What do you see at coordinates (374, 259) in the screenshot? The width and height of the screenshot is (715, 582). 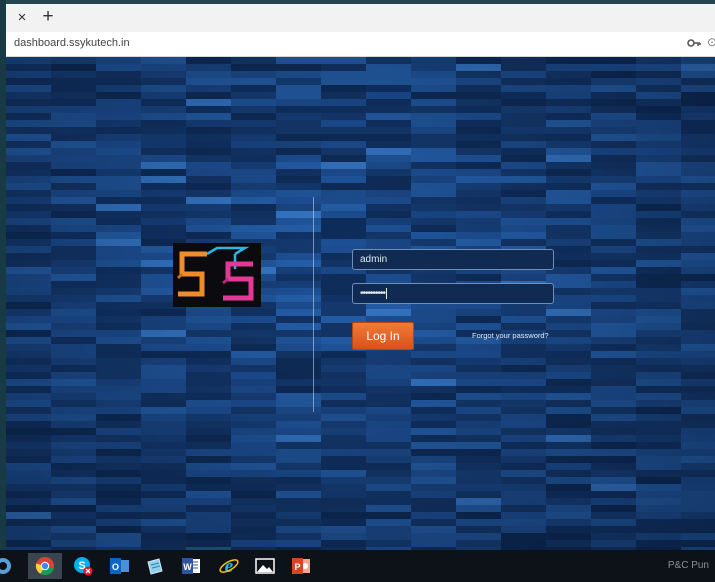 I see `username-value: admin` at bounding box center [374, 259].